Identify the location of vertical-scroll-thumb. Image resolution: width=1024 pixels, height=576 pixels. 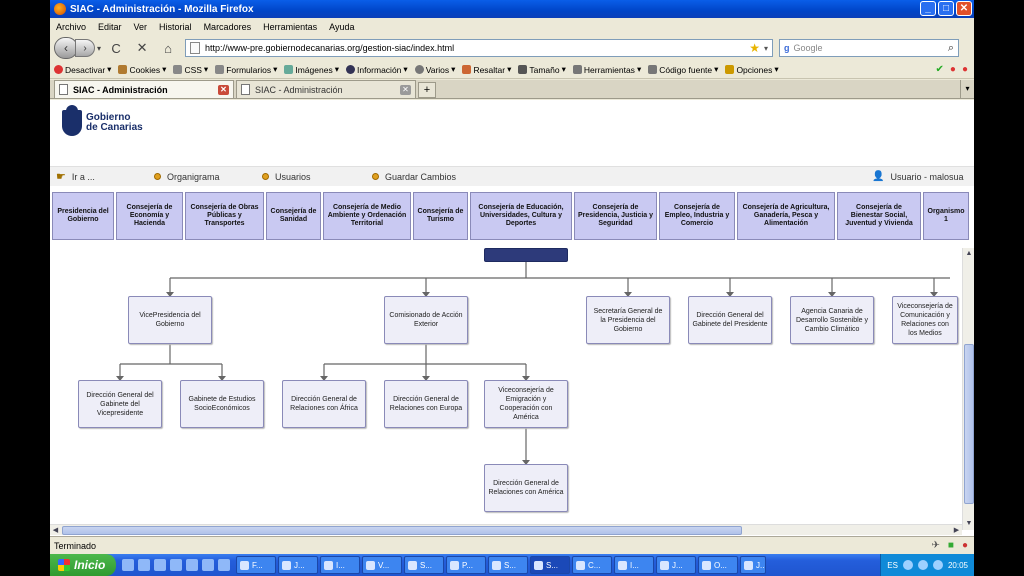
(969, 424).